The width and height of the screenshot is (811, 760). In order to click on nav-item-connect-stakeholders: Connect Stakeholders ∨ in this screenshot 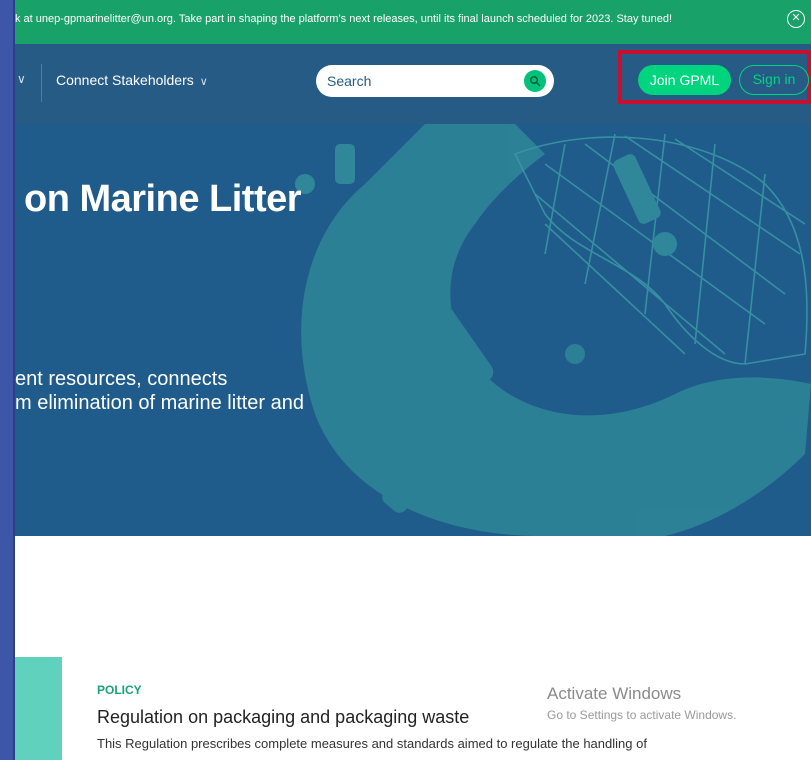, I will do `click(132, 80)`.